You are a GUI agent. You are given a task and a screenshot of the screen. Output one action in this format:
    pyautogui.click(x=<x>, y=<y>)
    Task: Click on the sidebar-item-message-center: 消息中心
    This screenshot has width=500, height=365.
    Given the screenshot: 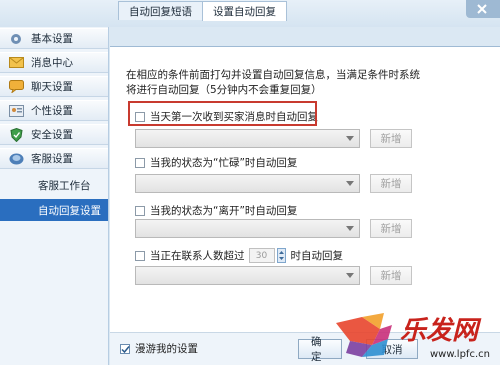 What is the action you would take?
    pyautogui.click(x=54, y=62)
    